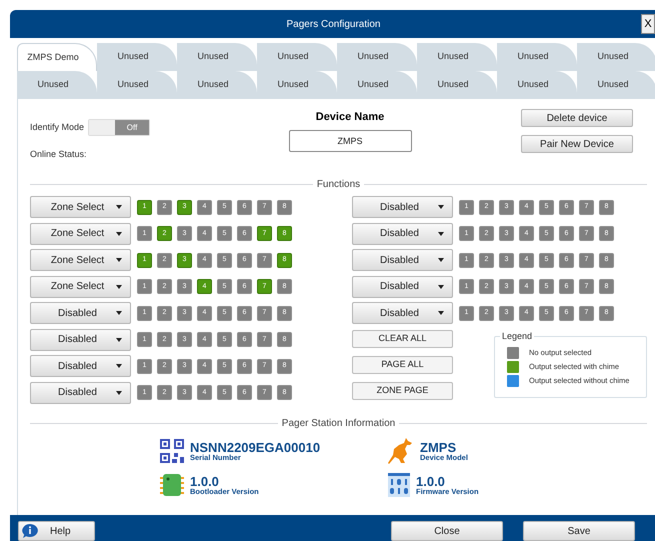 This screenshot has width=655, height=541. Describe the element at coordinates (30, 531) in the screenshot. I see `info-icon` at that location.